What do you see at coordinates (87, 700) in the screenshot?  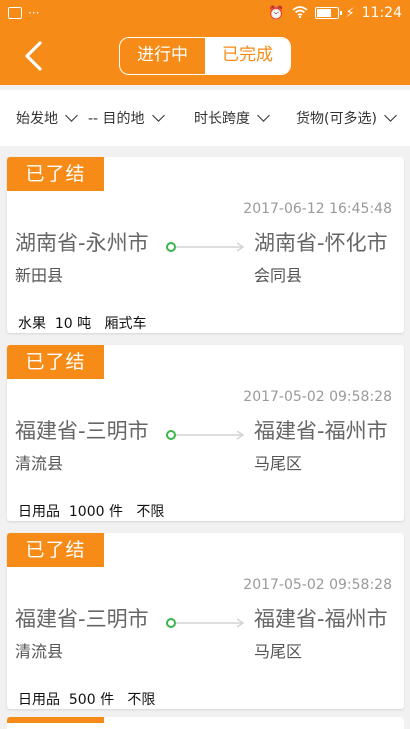 I see `cargo-info: 日用品 500 件 不限` at bounding box center [87, 700].